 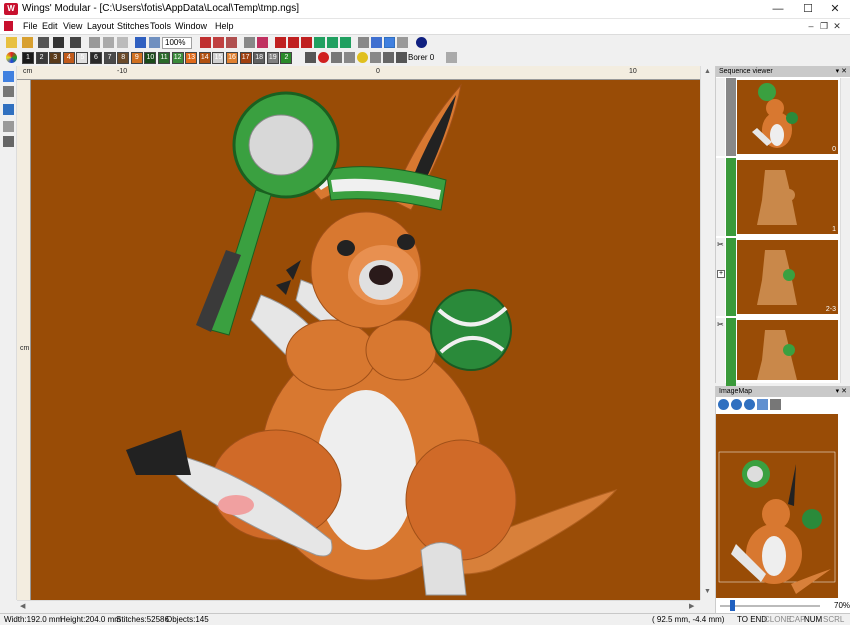 I want to click on sequence-scrollbar, so click(x=845, y=230).